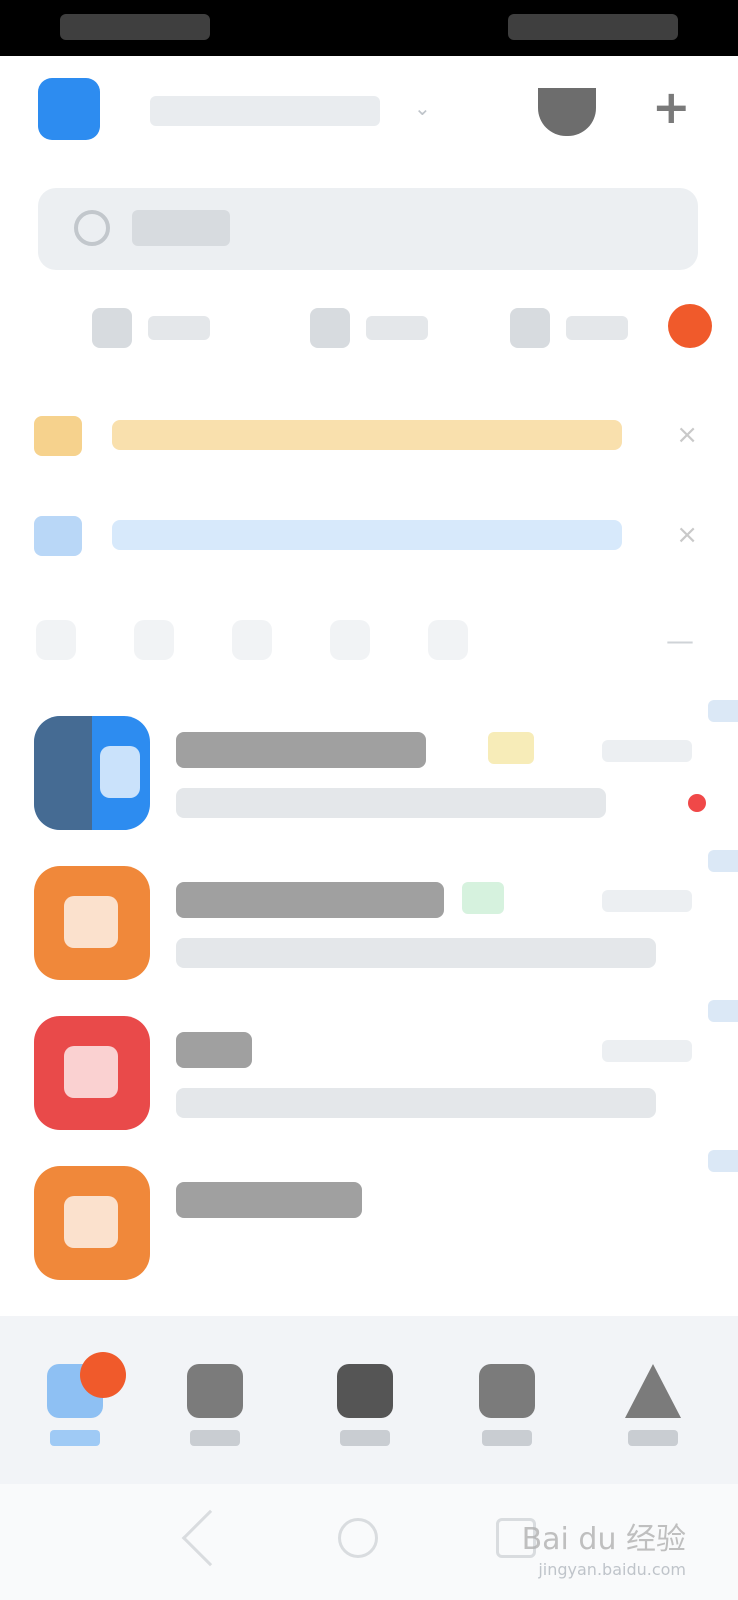 This screenshot has width=738, height=1600. Describe the element at coordinates (265, 111) in the screenshot. I see `org-switcher` at that location.